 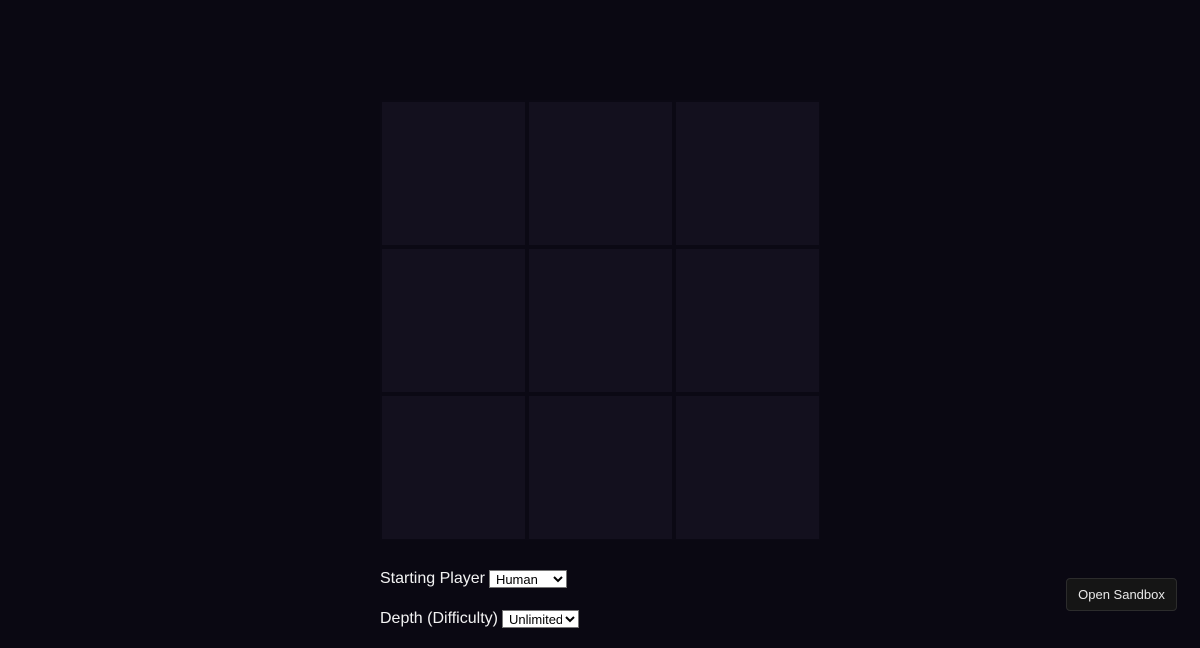 What do you see at coordinates (1121, 594) in the screenshot?
I see `open-sandbox-button: Open Sandbox` at bounding box center [1121, 594].